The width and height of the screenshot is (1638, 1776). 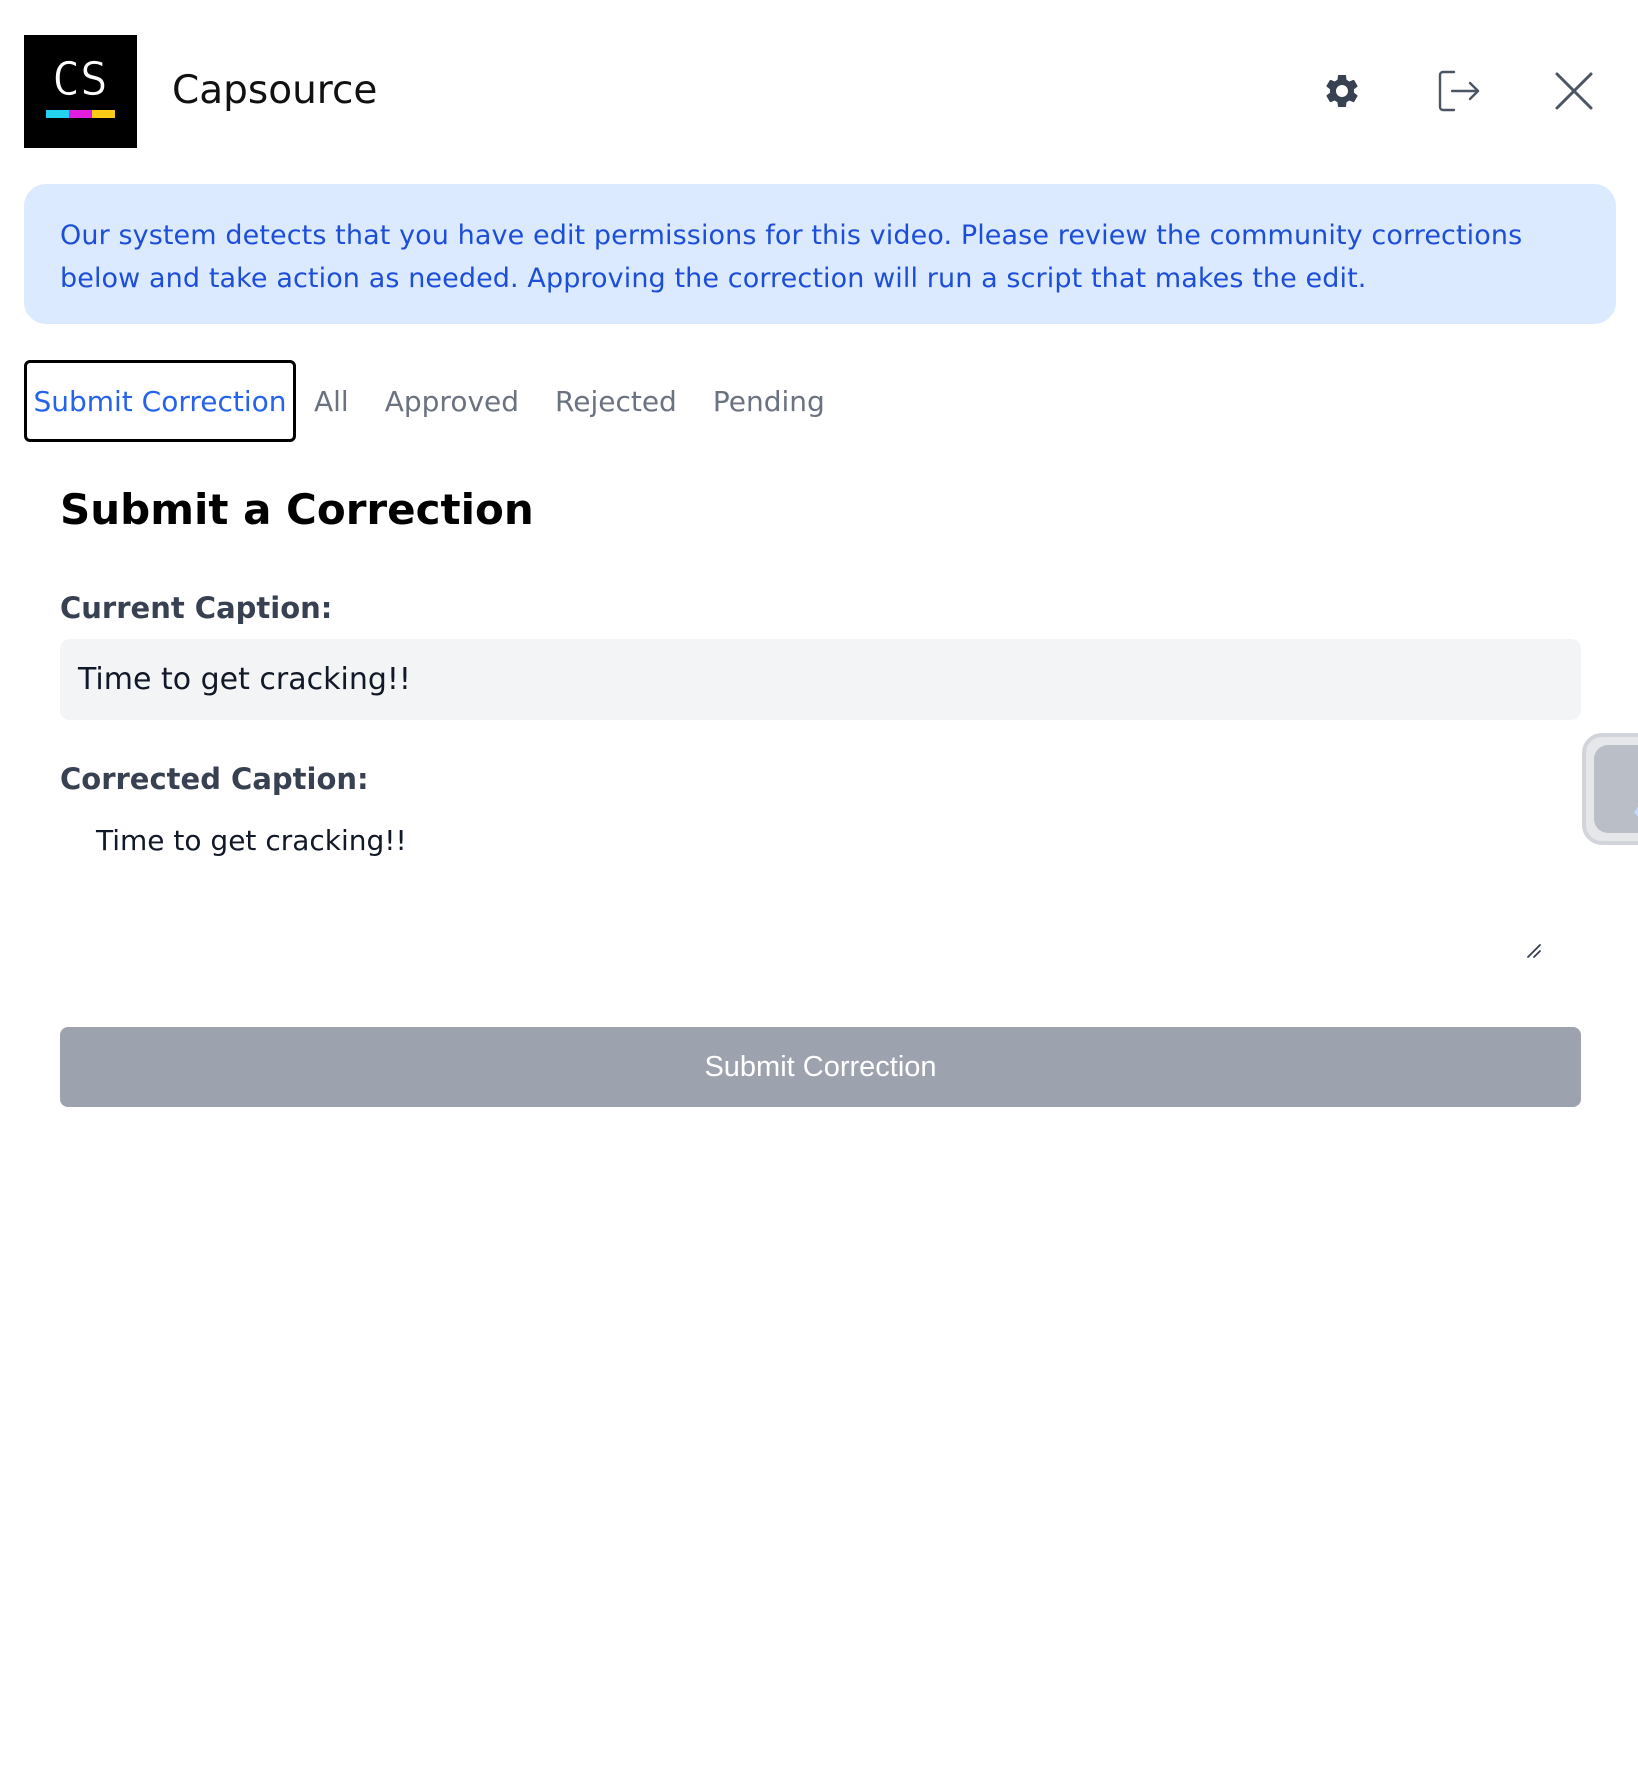 I want to click on tab-pending: Pending, so click(x=769, y=401).